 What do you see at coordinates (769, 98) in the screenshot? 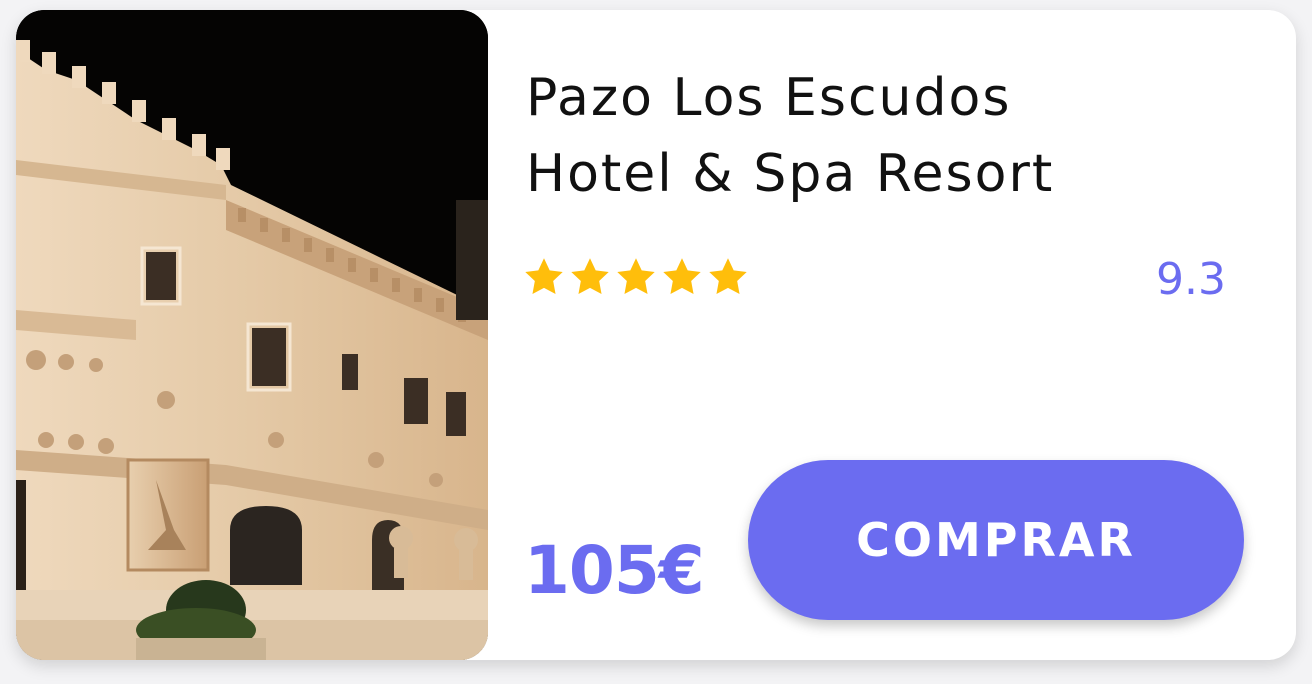
I see `hotel-name-line1: Pazo Los Escudos` at bounding box center [769, 98].